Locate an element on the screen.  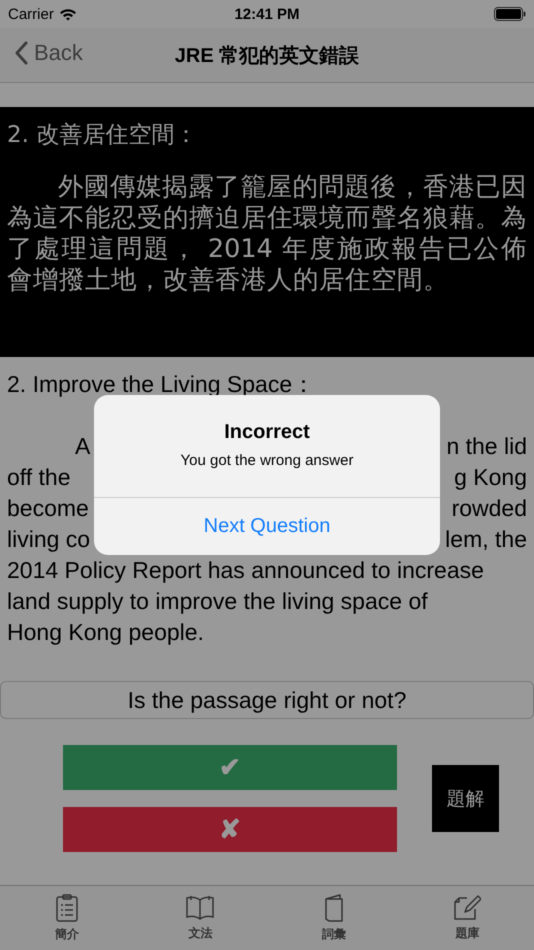
chinese-heading: 2. 改善居住空間： is located at coordinates (102, 135).